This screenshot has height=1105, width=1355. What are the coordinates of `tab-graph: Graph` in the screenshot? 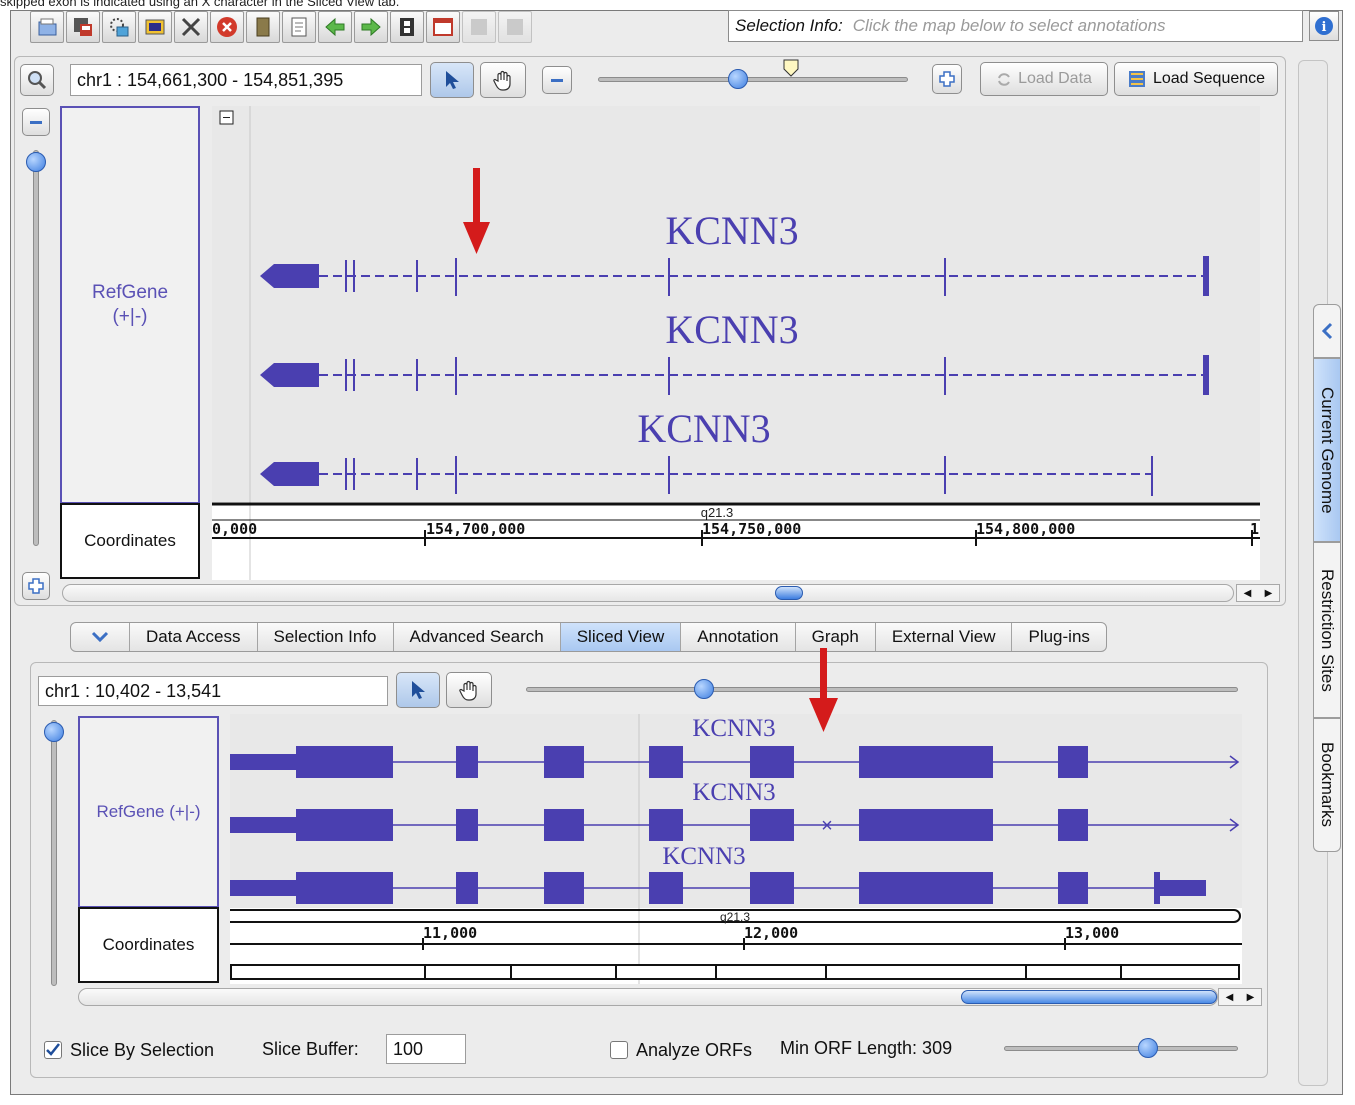 It's located at (836, 637).